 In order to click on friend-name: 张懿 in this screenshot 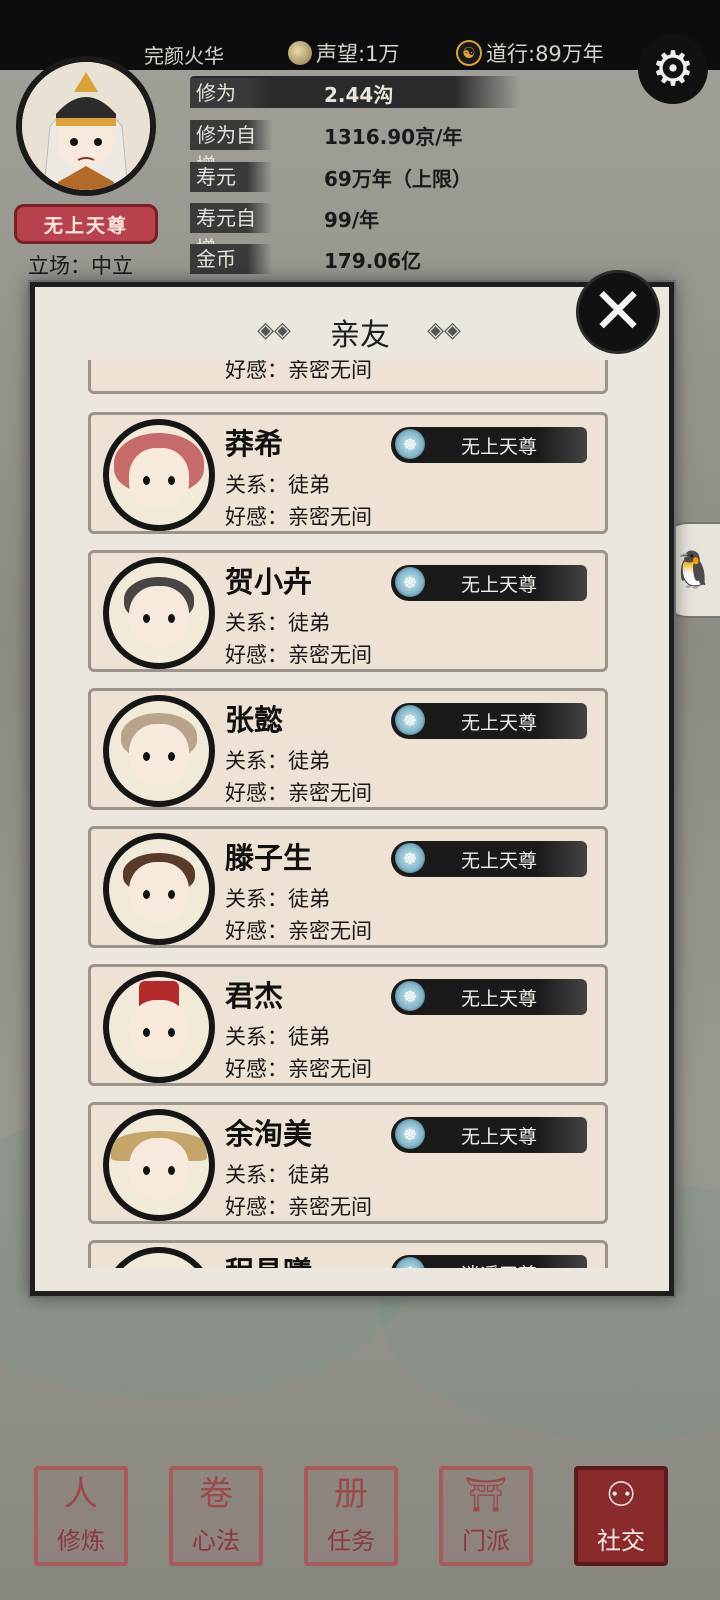, I will do `click(254, 720)`.